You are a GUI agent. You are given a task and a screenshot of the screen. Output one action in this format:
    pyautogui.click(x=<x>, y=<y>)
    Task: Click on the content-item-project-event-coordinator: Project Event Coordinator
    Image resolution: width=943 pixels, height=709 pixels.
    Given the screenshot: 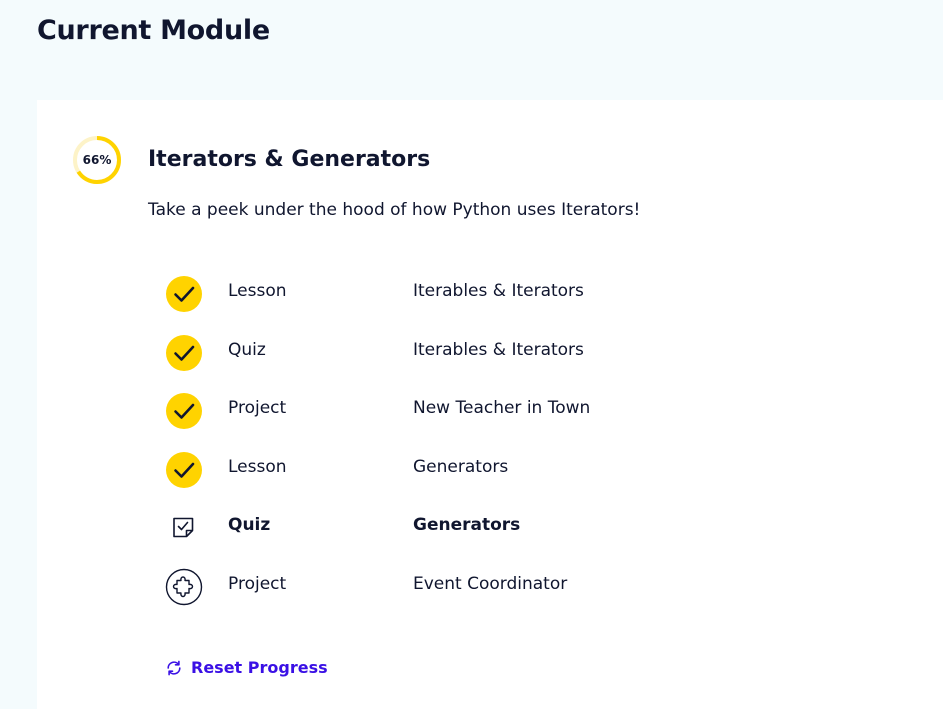 What is the action you would take?
    pyautogui.click(x=415, y=594)
    